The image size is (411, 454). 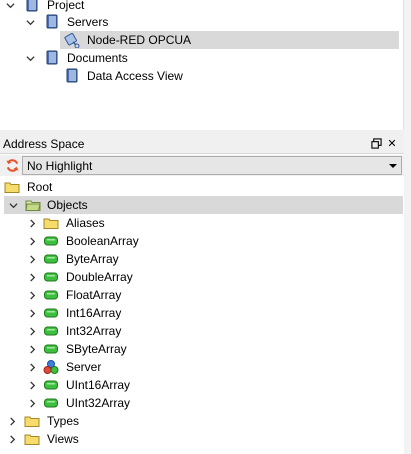 What do you see at coordinates (224, 76) in the screenshot?
I see `tree-item-data-access-view: Data Access View` at bounding box center [224, 76].